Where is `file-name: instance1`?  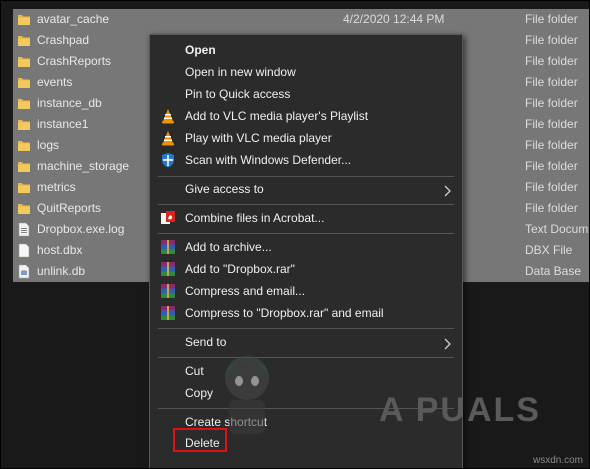
file-name: instance1 is located at coordinates (63, 124).